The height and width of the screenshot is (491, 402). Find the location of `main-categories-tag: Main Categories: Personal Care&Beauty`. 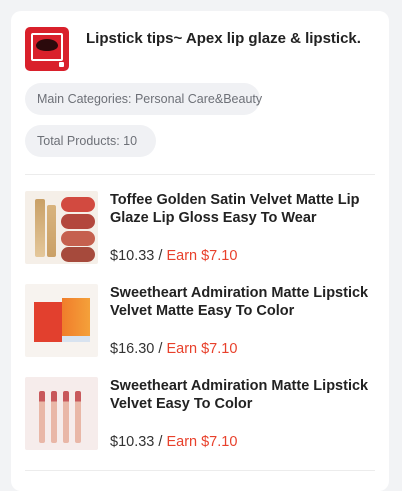

main-categories-tag: Main Categories: Personal Care&Beauty is located at coordinates (143, 99).